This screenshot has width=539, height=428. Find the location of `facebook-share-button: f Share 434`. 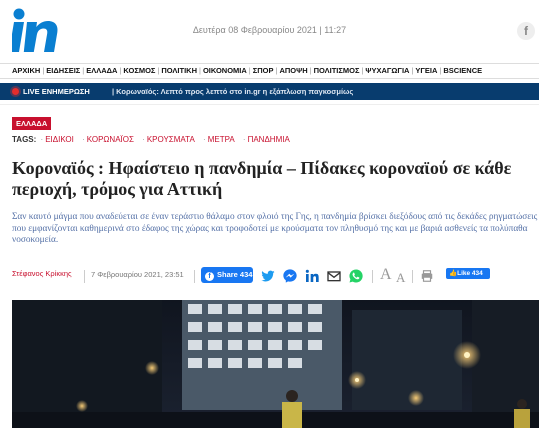

facebook-share-button: f Share 434 is located at coordinates (227, 275).